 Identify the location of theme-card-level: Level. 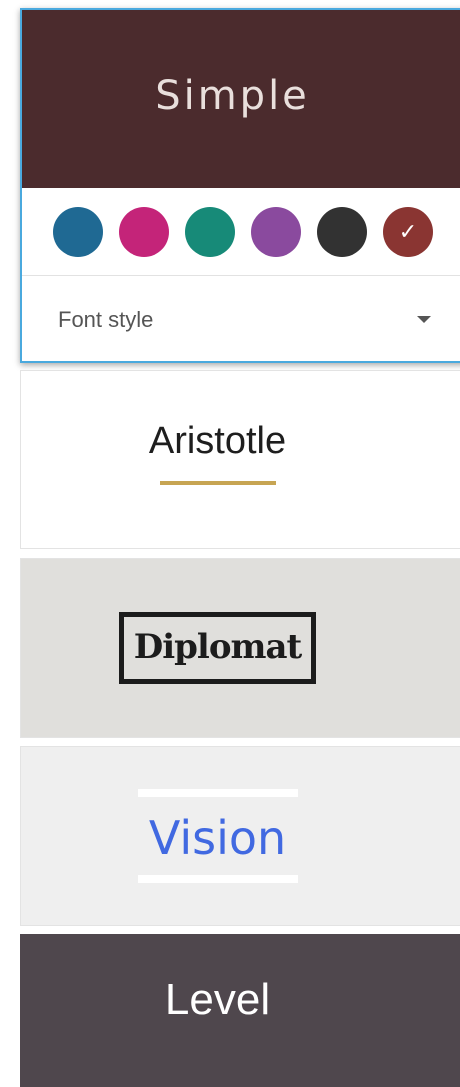
(240, 1010).